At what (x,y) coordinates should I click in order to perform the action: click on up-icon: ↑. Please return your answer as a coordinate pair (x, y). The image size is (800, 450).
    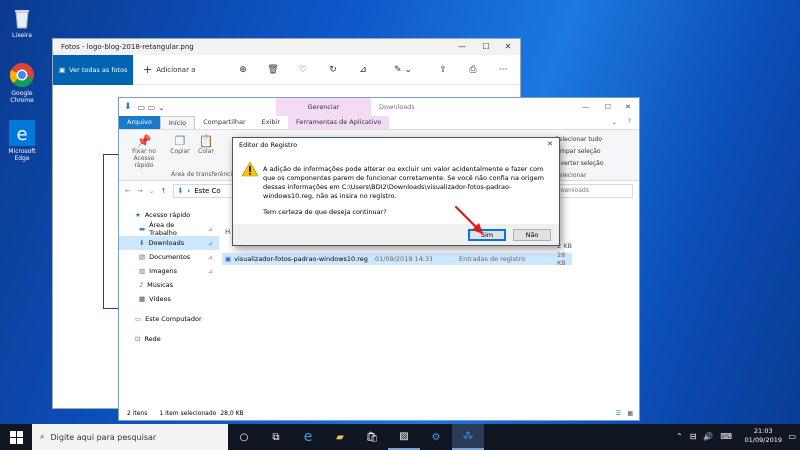
    Looking at the image, I should click on (164, 191).